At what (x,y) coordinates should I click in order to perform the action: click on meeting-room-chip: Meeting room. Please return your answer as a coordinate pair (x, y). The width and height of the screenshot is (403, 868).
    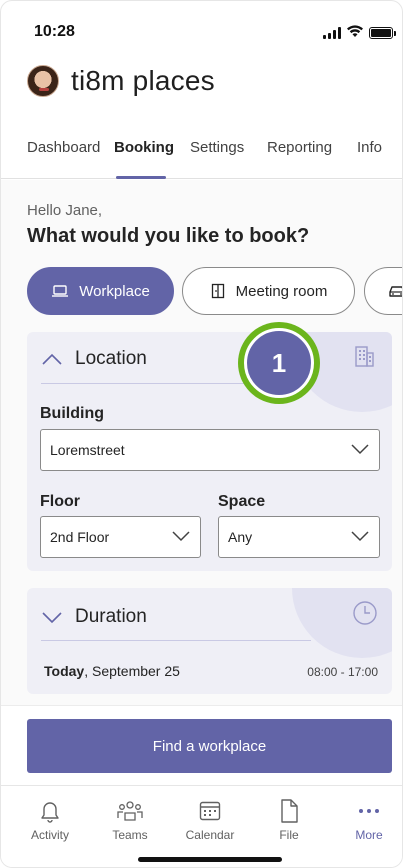
    Looking at the image, I should click on (268, 291).